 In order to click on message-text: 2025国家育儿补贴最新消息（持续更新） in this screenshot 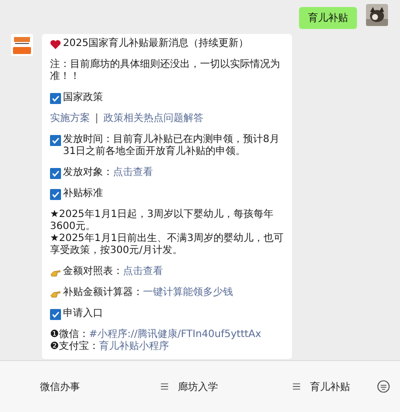, I will do `click(155, 44)`.